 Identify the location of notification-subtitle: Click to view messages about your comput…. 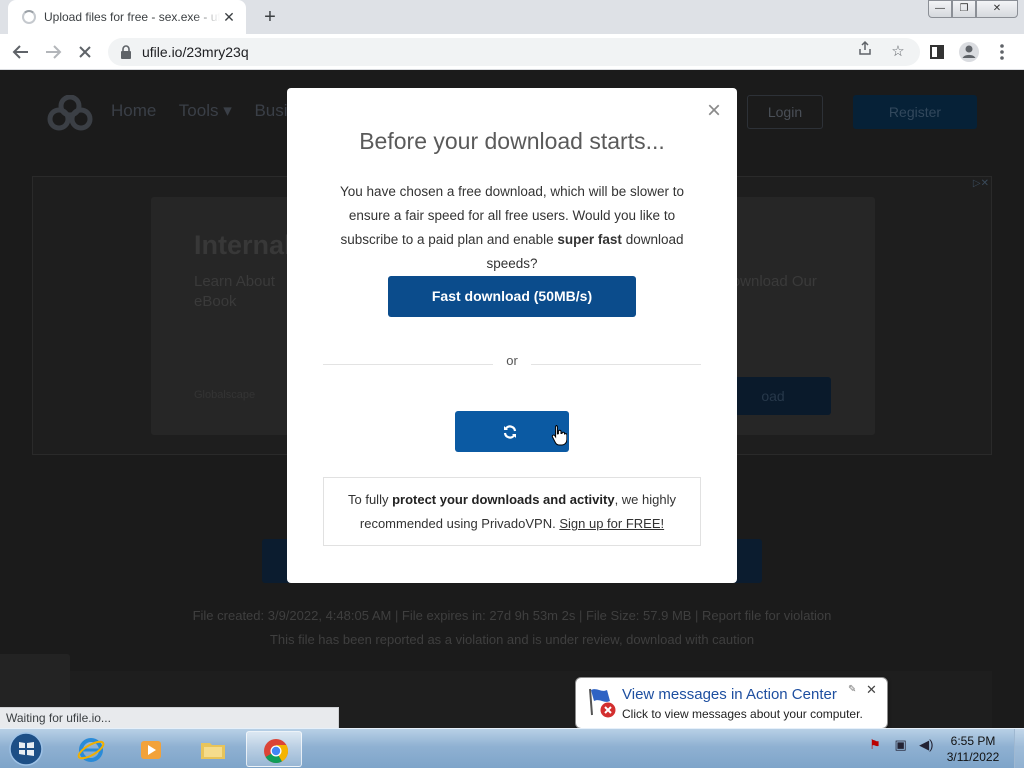
(742, 714).